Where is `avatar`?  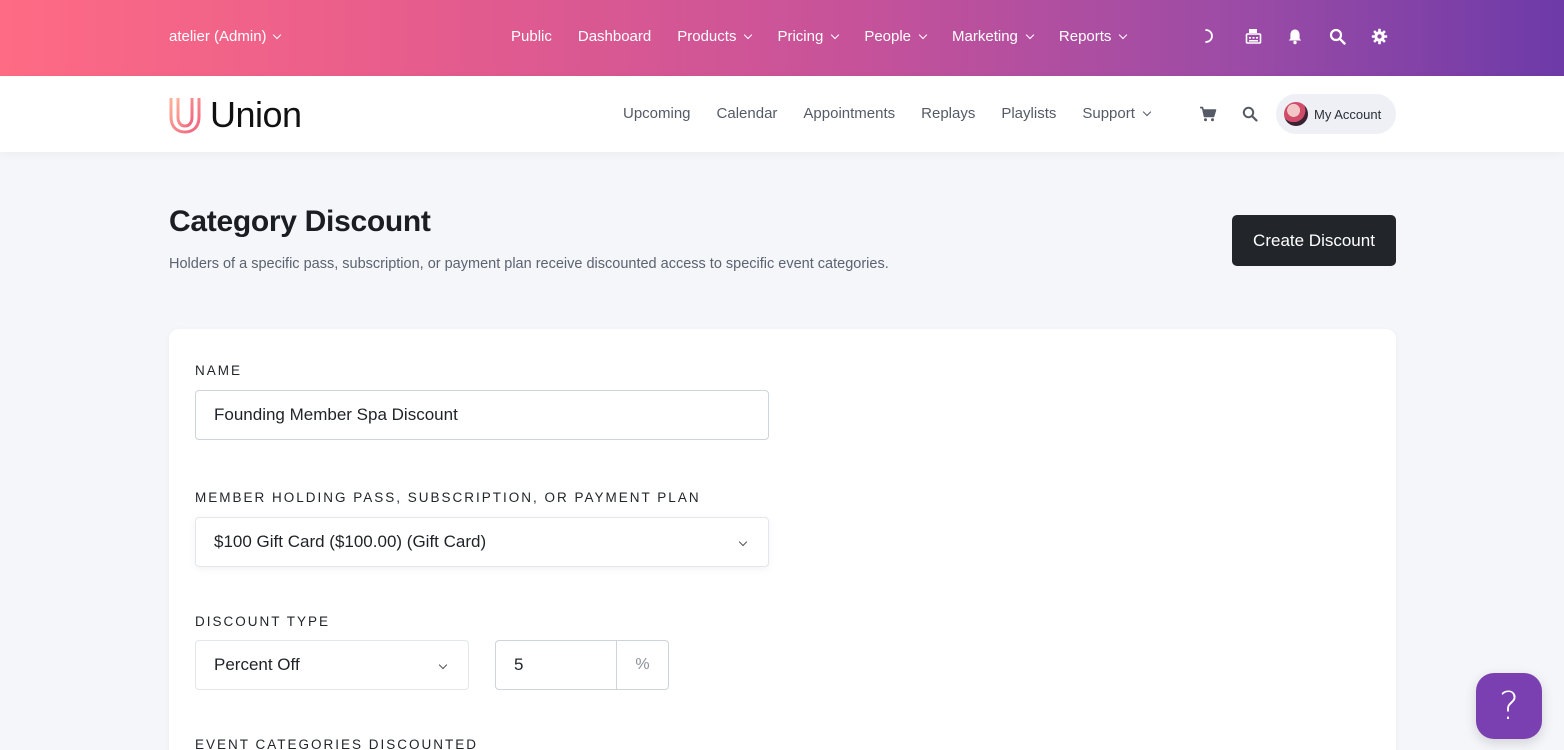
avatar is located at coordinates (1296, 114).